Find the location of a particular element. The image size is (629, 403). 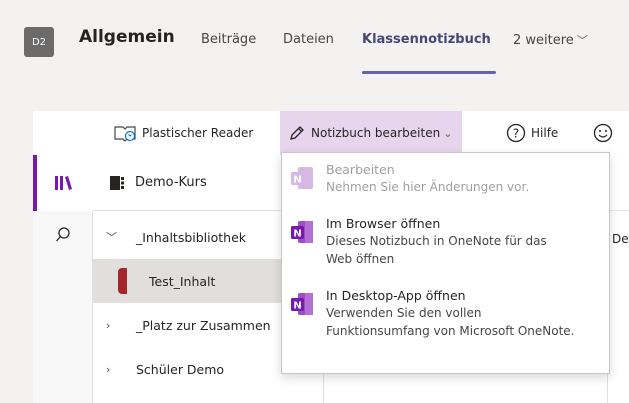

left-rail is located at coordinates (63, 279).